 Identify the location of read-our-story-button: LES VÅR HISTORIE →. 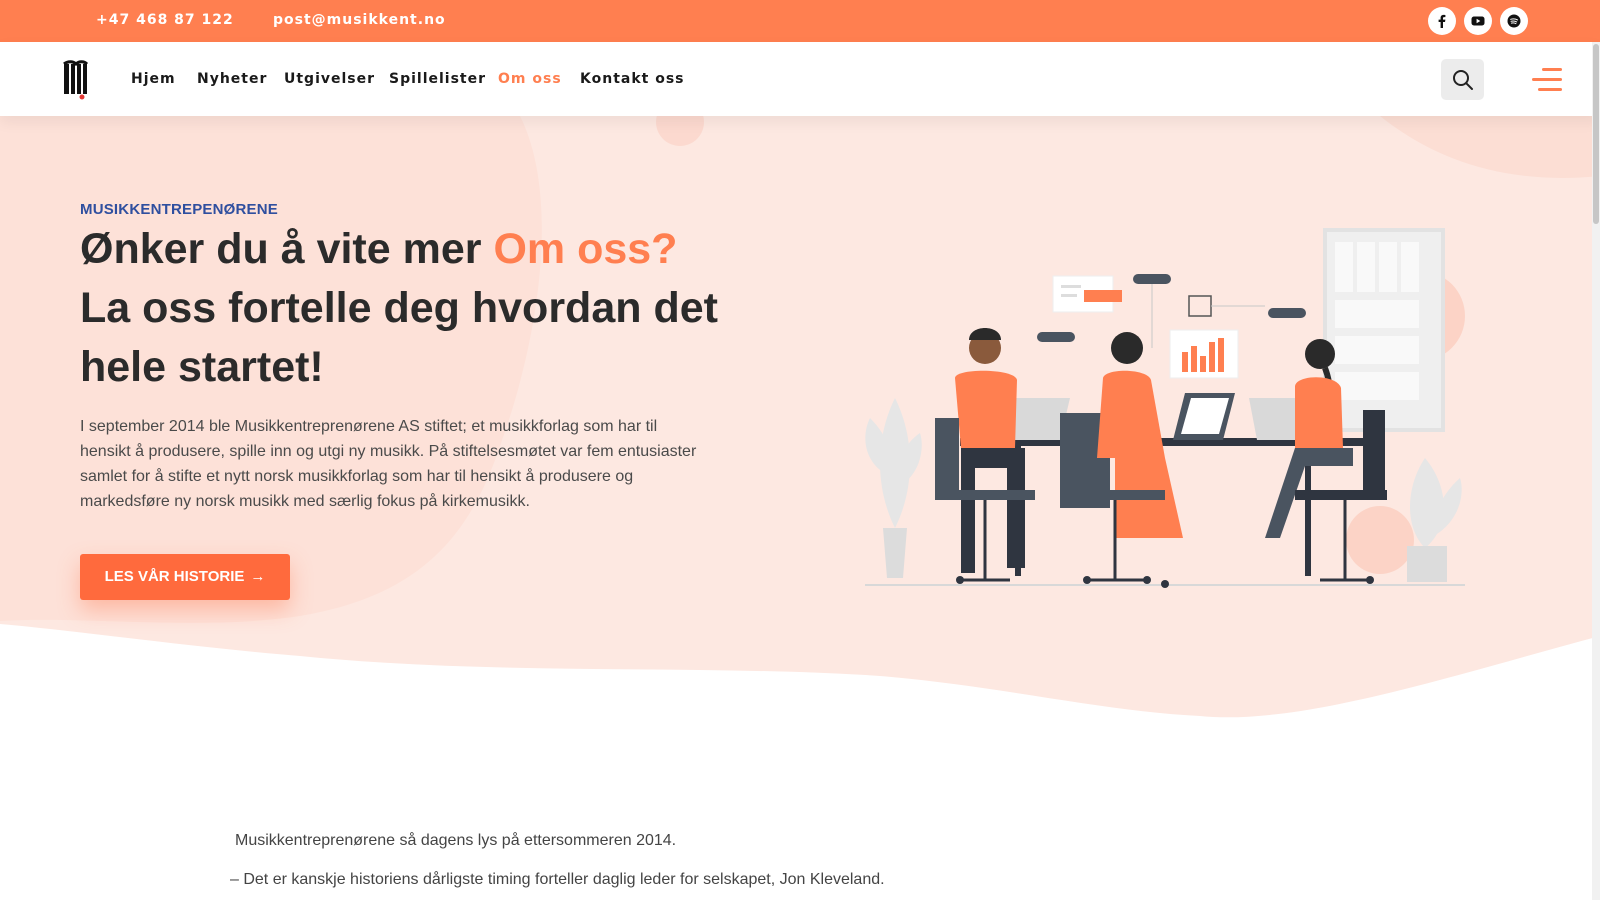
(185, 577).